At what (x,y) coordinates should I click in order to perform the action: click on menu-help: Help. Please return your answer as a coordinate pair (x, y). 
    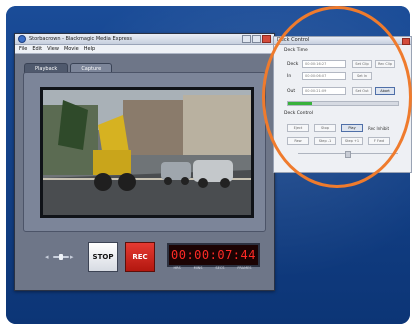
    Looking at the image, I should click on (89, 49).